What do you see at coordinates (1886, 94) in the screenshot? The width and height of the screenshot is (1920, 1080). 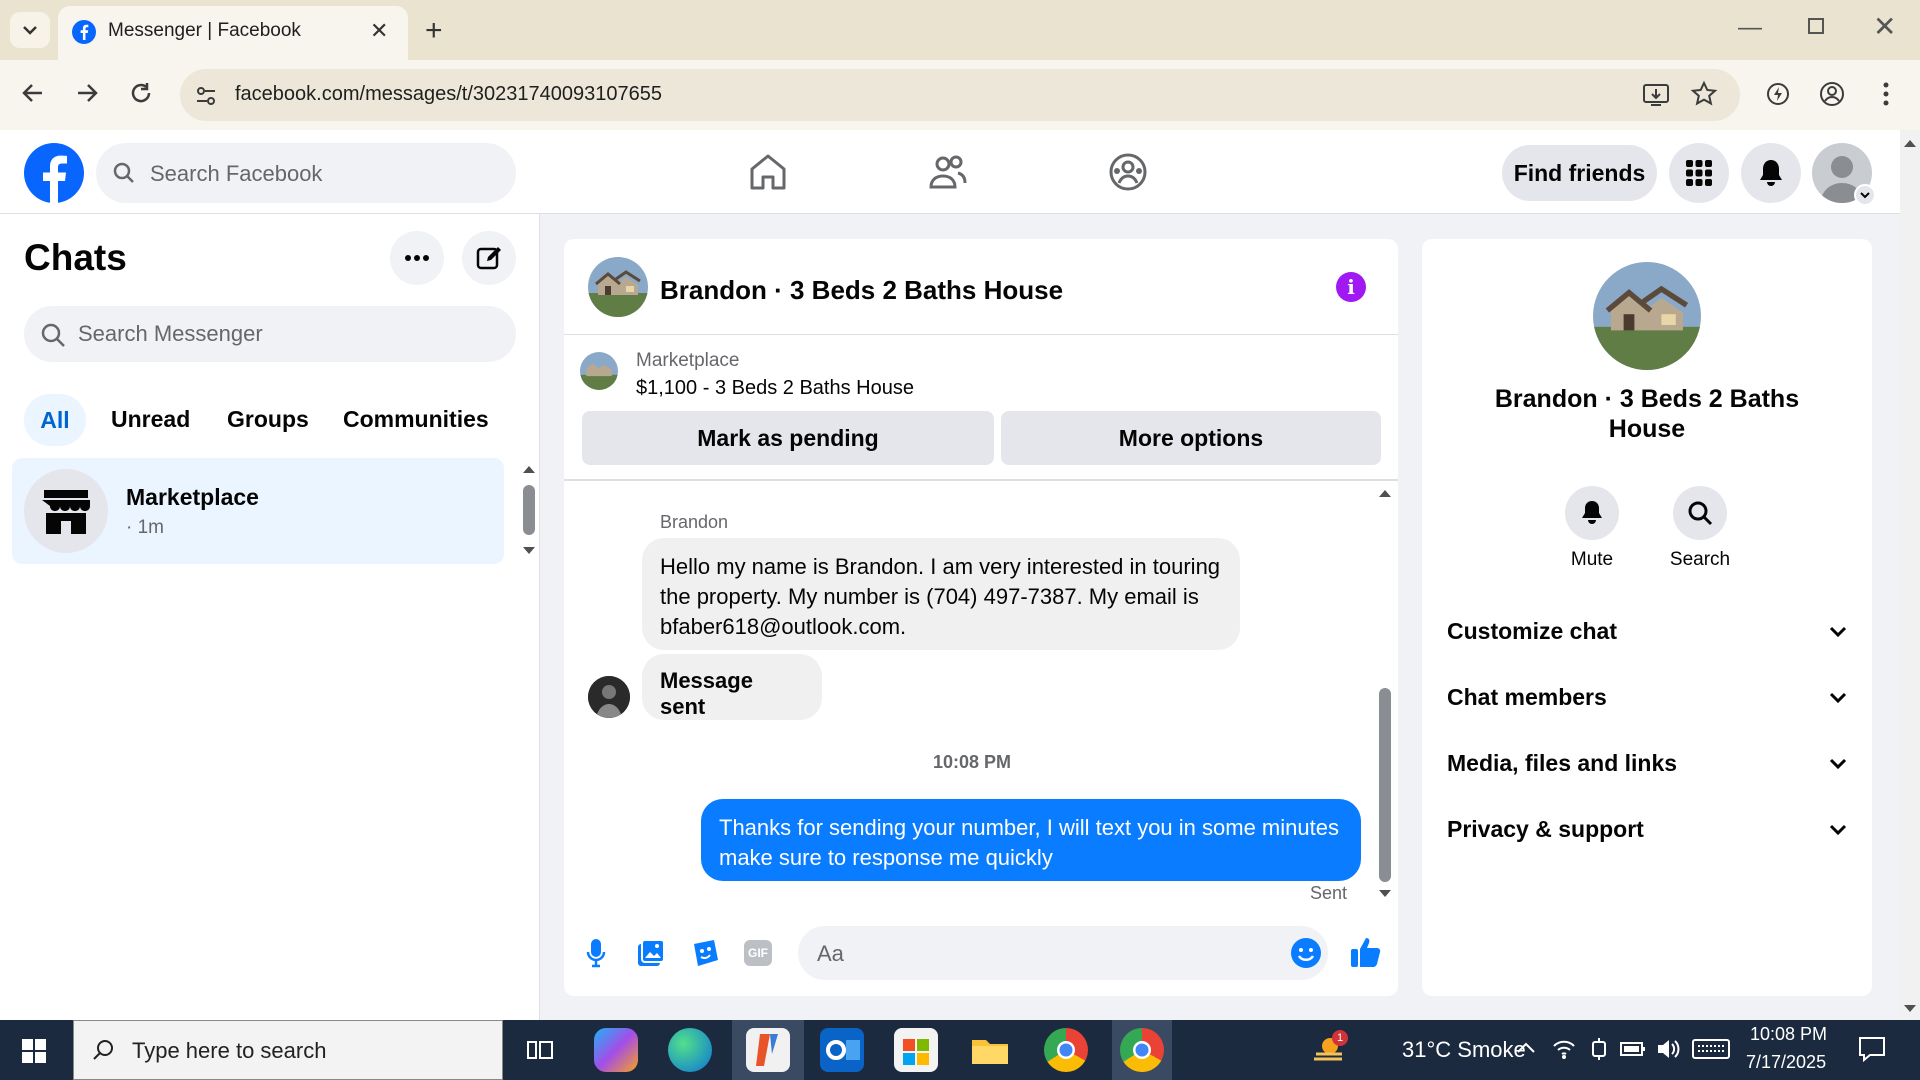 I see `browser-menu-icon` at bounding box center [1886, 94].